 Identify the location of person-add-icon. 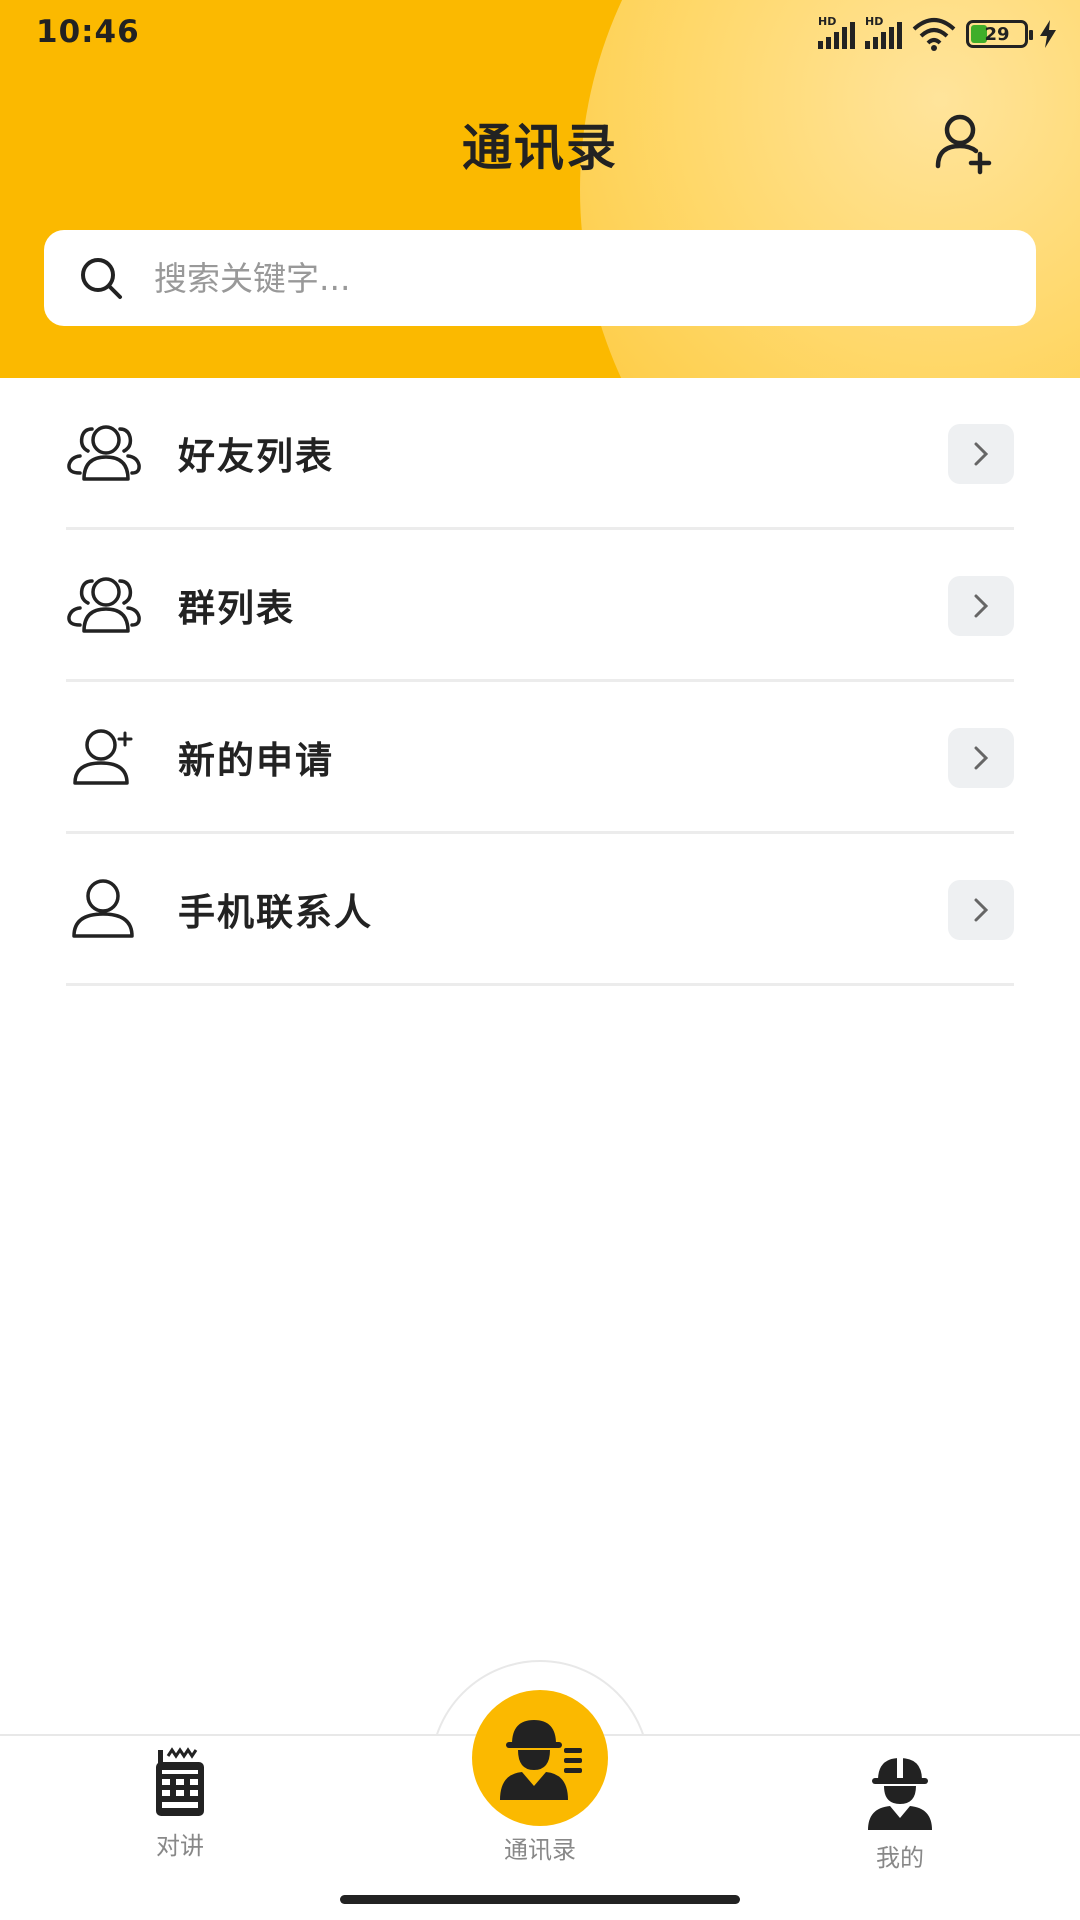
(963, 144).